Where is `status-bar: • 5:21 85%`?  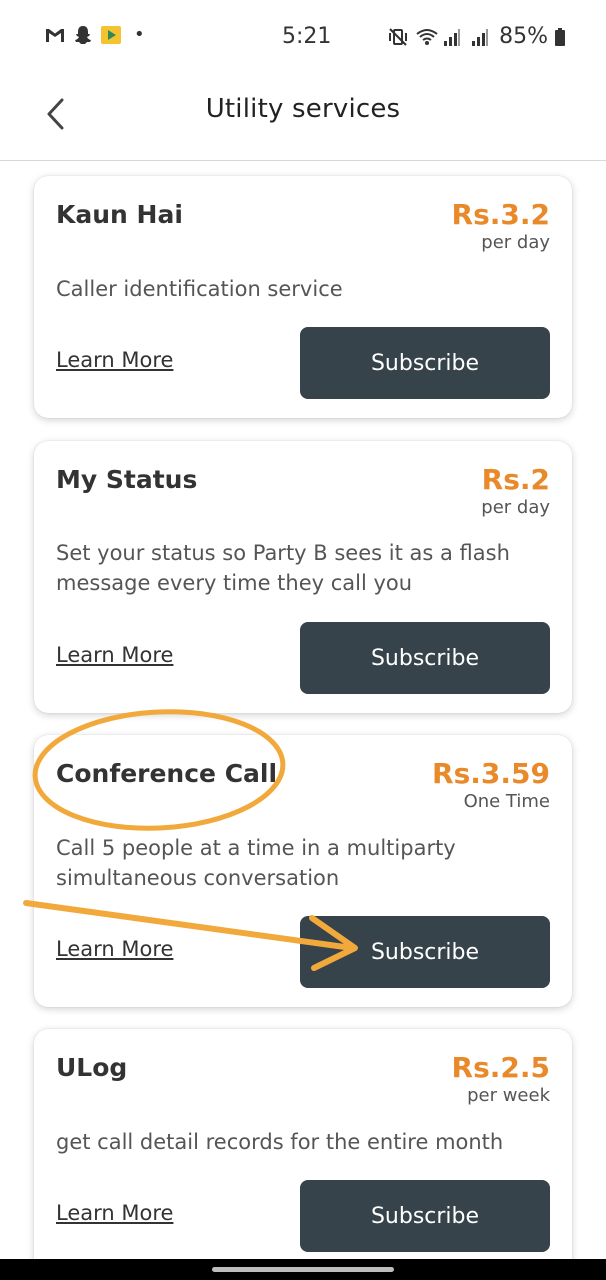 status-bar: • 5:21 85% is located at coordinates (303, 38).